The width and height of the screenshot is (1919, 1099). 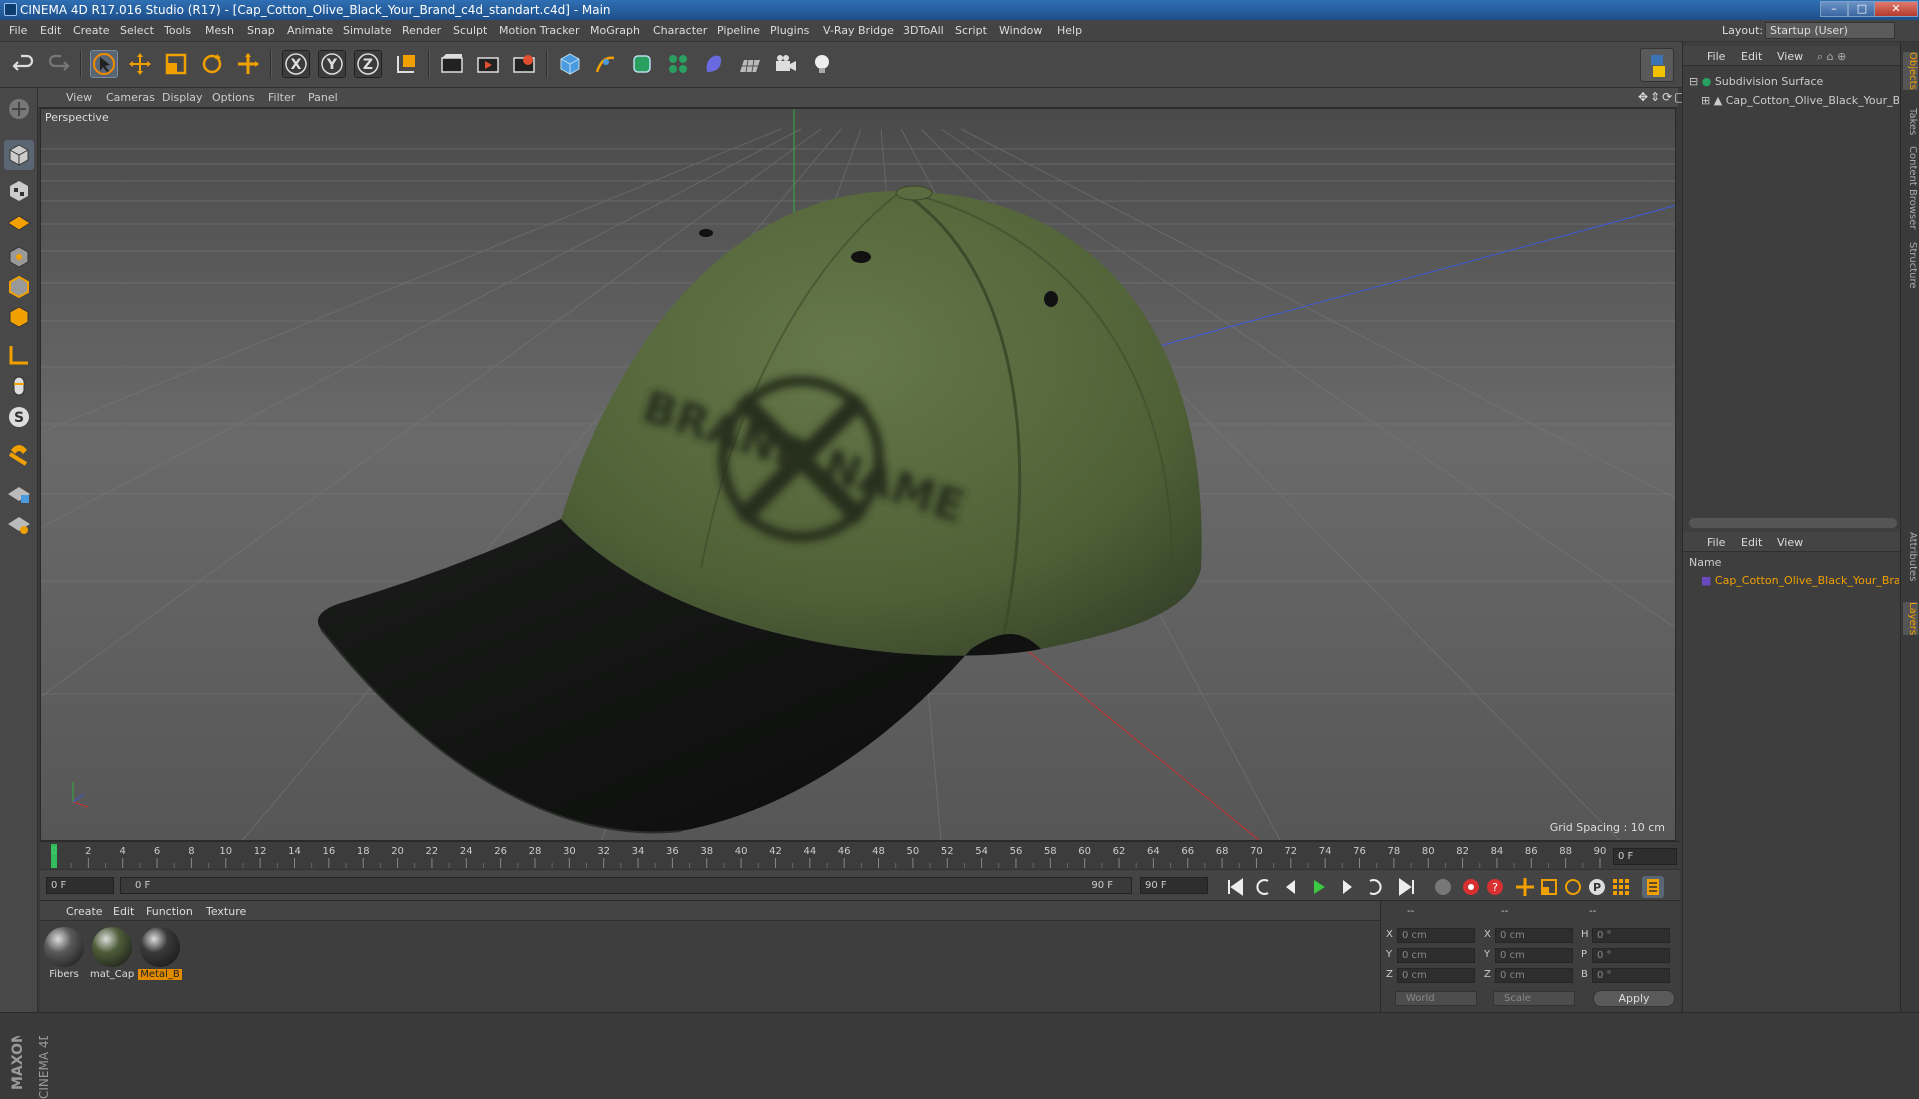 What do you see at coordinates (332, 64) in the screenshot?
I see `y-axis-lock-icon: Y` at bounding box center [332, 64].